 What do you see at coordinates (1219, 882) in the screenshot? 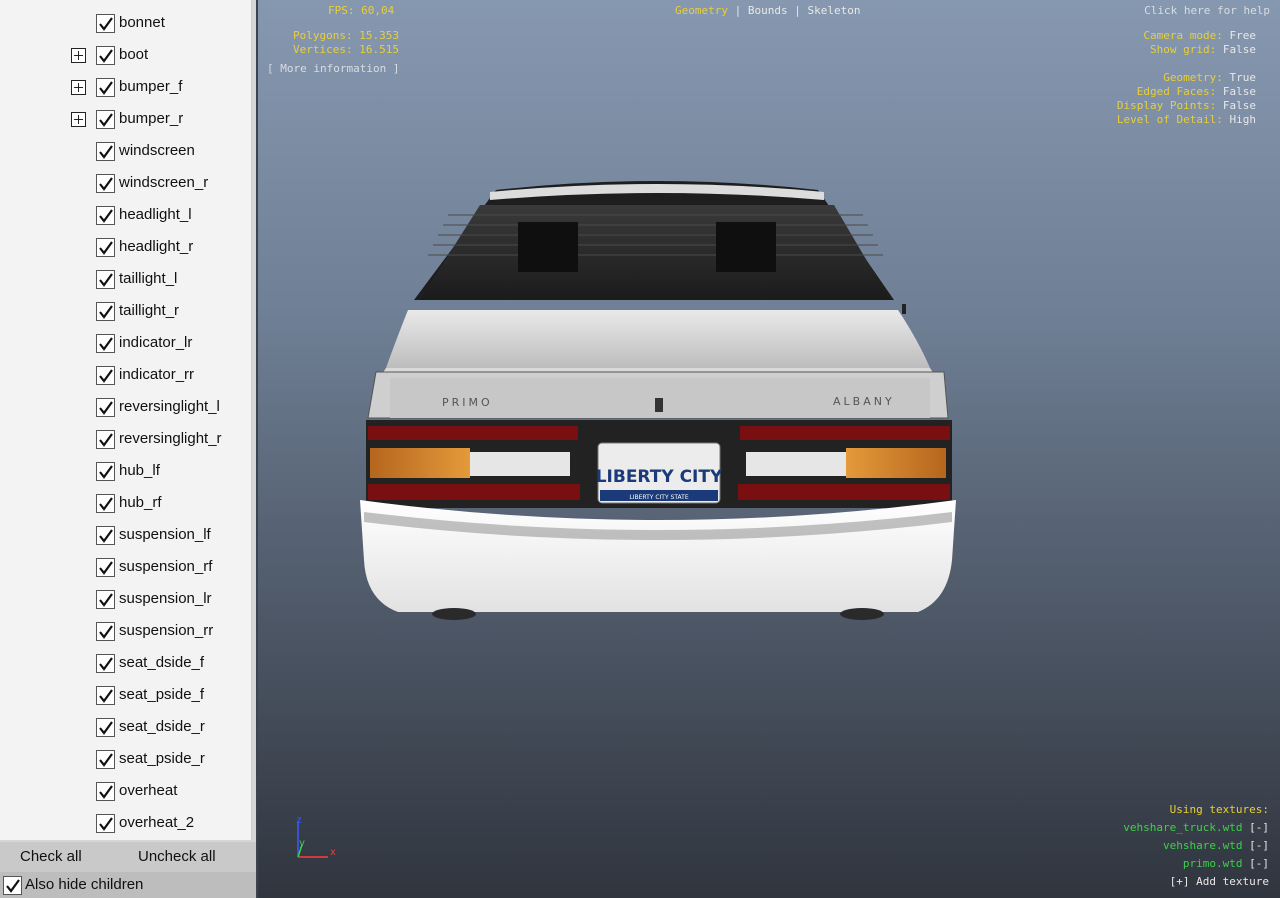
I see `add-texture-button: [+] Add texture` at bounding box center [1219, 882].